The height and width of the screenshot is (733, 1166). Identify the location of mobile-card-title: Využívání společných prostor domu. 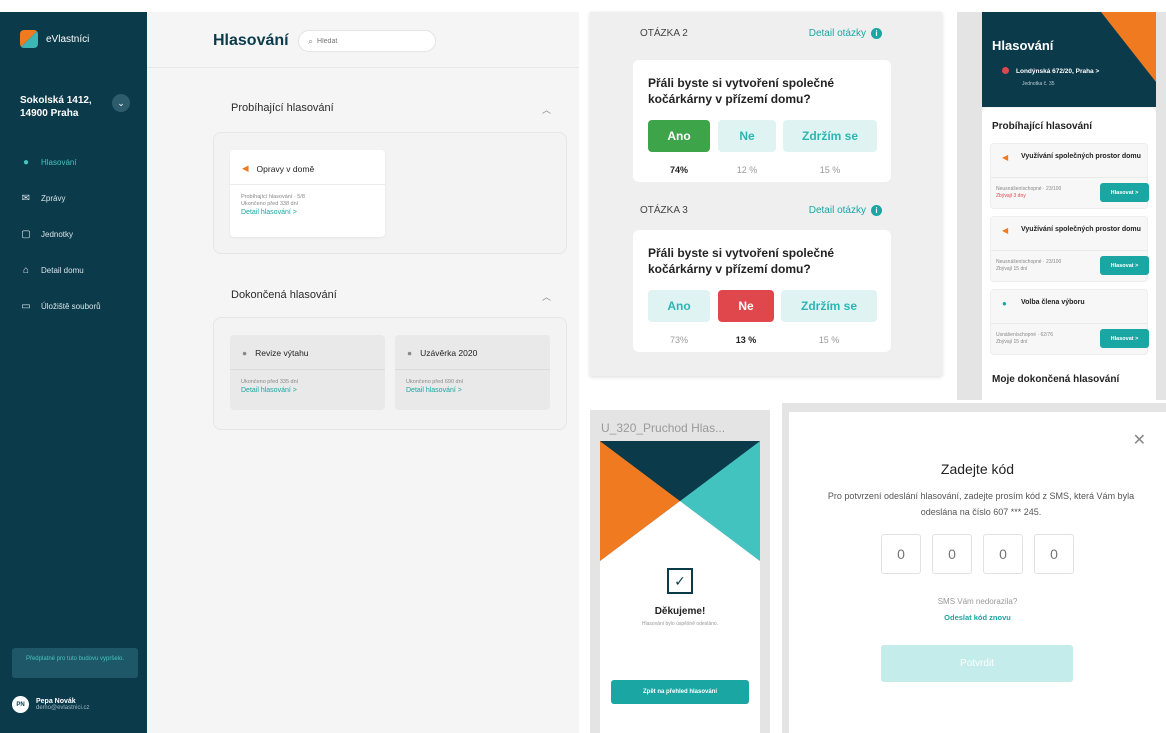
(1081, 156).